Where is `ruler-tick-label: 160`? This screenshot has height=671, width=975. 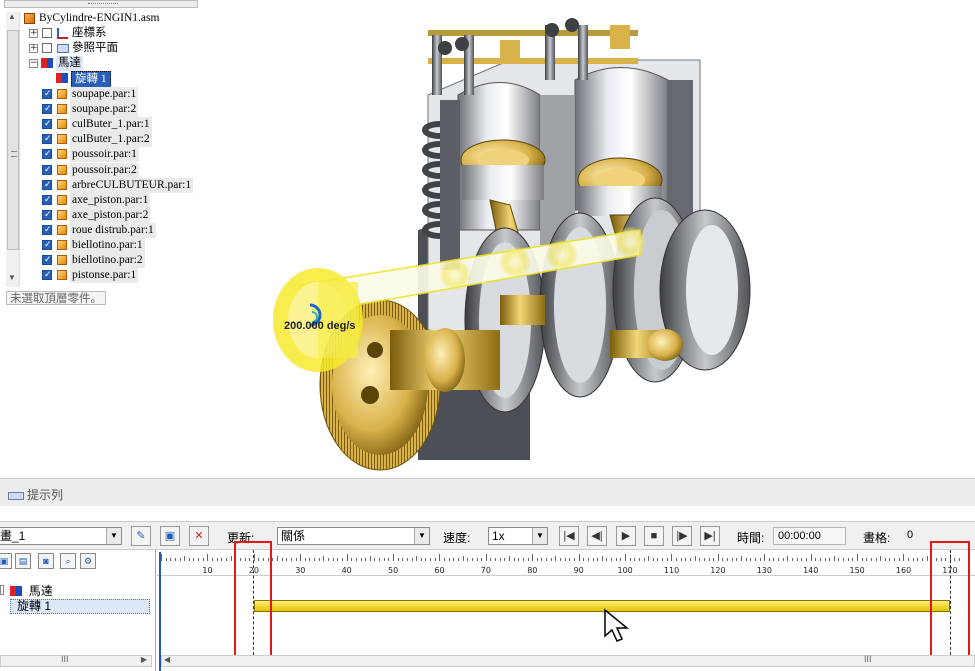
ruler-tick-label: 160 is located at coordinates (903, 570).